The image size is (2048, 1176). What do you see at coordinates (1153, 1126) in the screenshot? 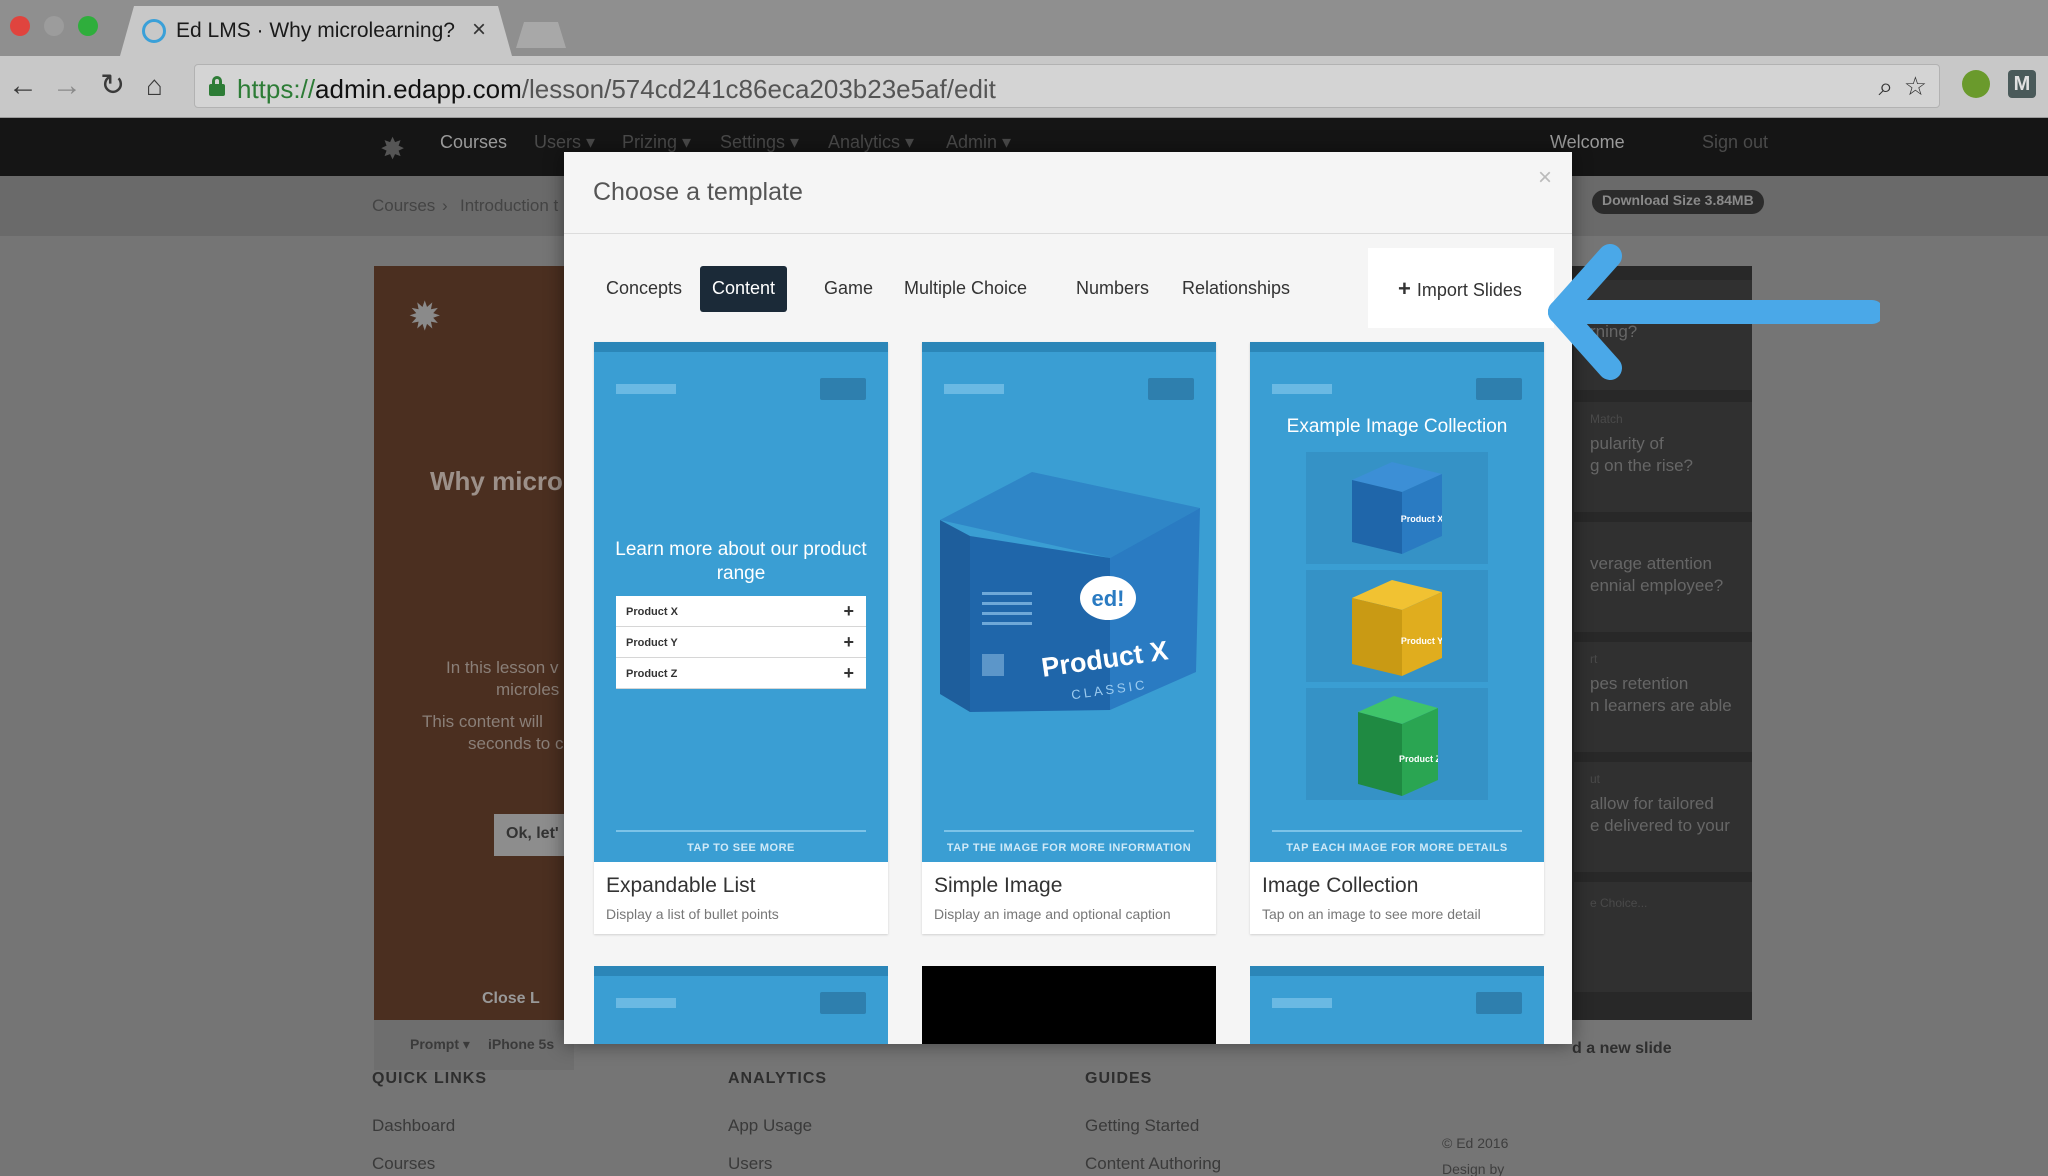
I see `footer-link-getting-started: Getting Started` at bounding box center [1153, 1126].